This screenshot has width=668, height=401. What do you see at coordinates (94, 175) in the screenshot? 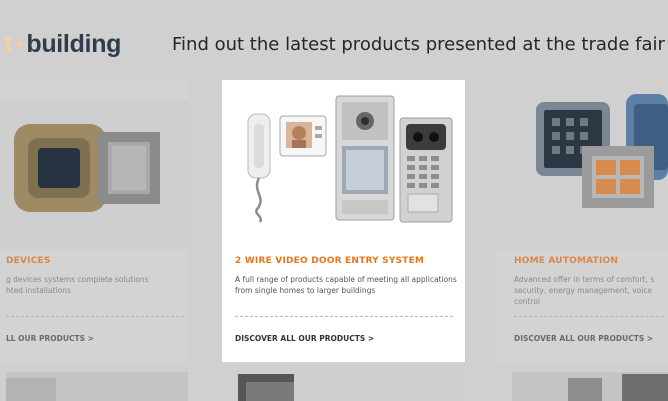
I see `light-switch-illustration` at bounding box center [94, 175].